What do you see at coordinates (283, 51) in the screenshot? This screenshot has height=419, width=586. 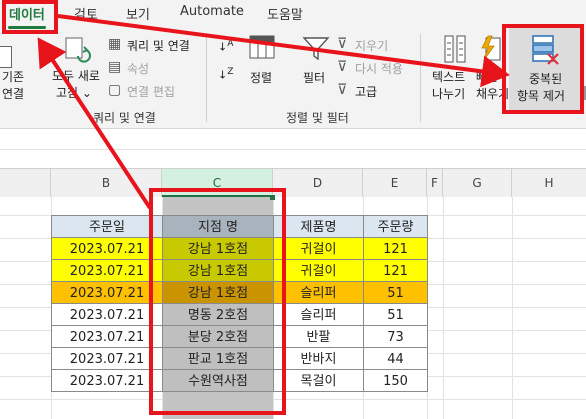 I see `arrow-to-remove-duplicates` at bounding box center [283, 51].